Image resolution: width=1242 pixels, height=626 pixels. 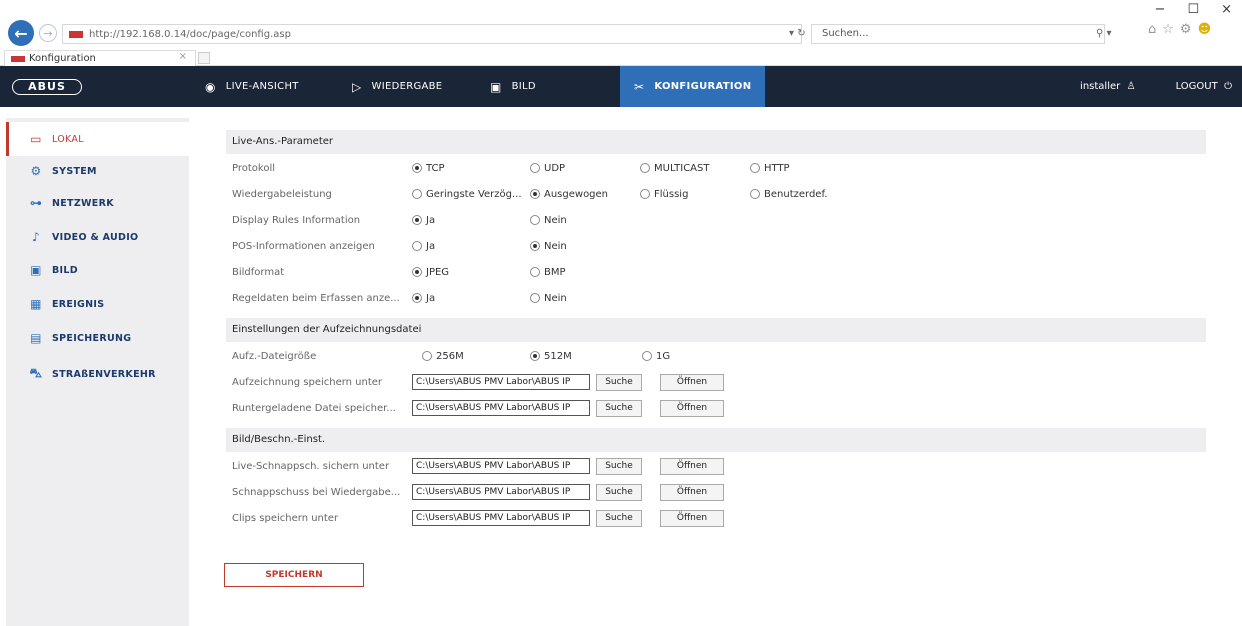 I want to click on performance-label: Wiedergabeleistung, so click(x=282, y=194).